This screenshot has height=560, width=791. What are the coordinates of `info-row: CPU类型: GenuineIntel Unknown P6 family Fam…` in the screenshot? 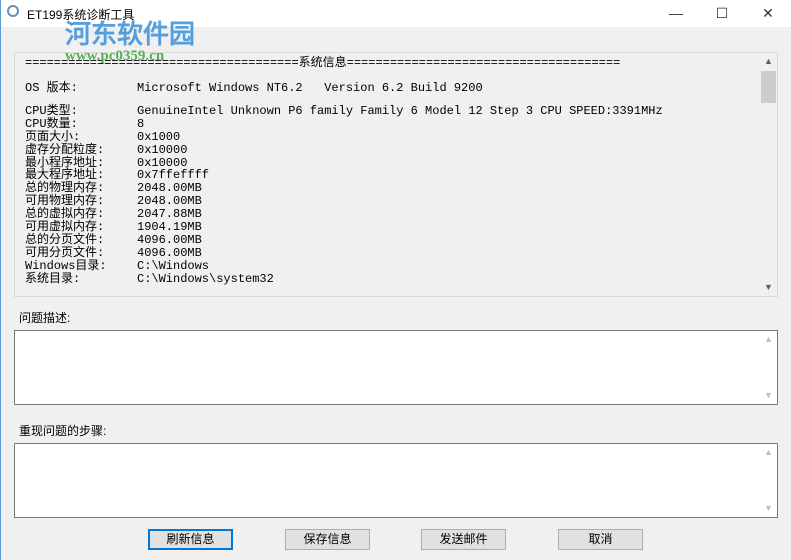 It's located at (344, 111).